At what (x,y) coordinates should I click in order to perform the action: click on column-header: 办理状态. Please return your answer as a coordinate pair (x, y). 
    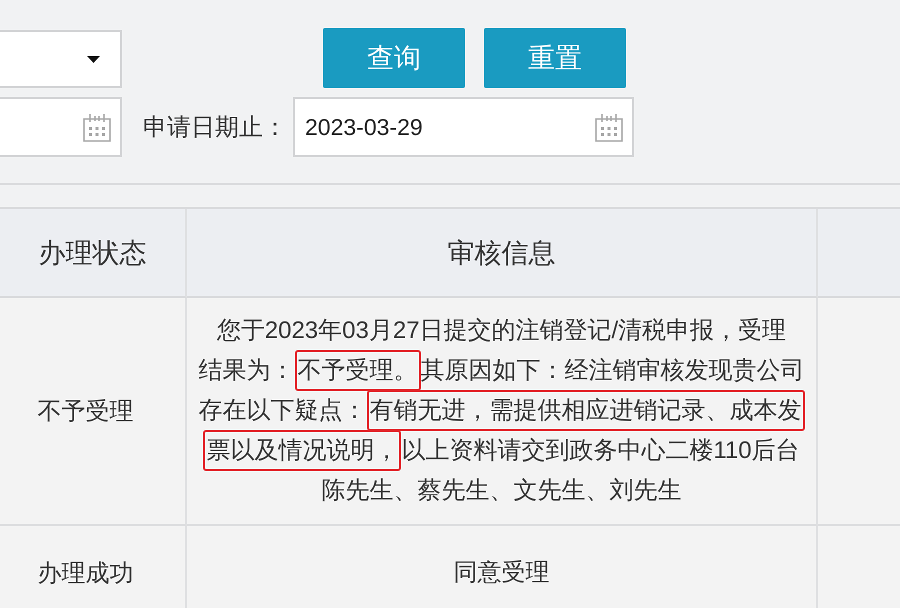
    Looking at the image, I should click on (93, 253).